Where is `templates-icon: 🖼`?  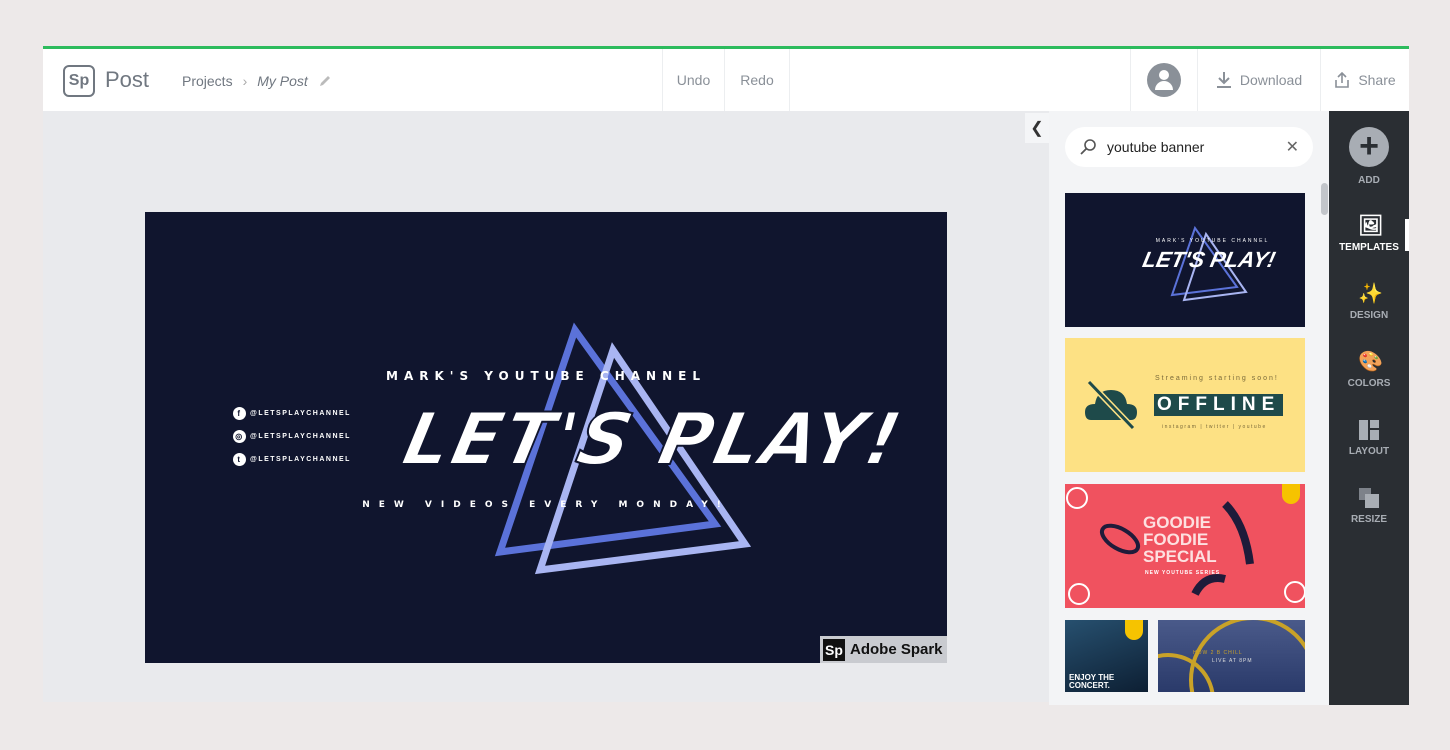
templates-icon: 🖼 is located at coordinates (1371, 226).